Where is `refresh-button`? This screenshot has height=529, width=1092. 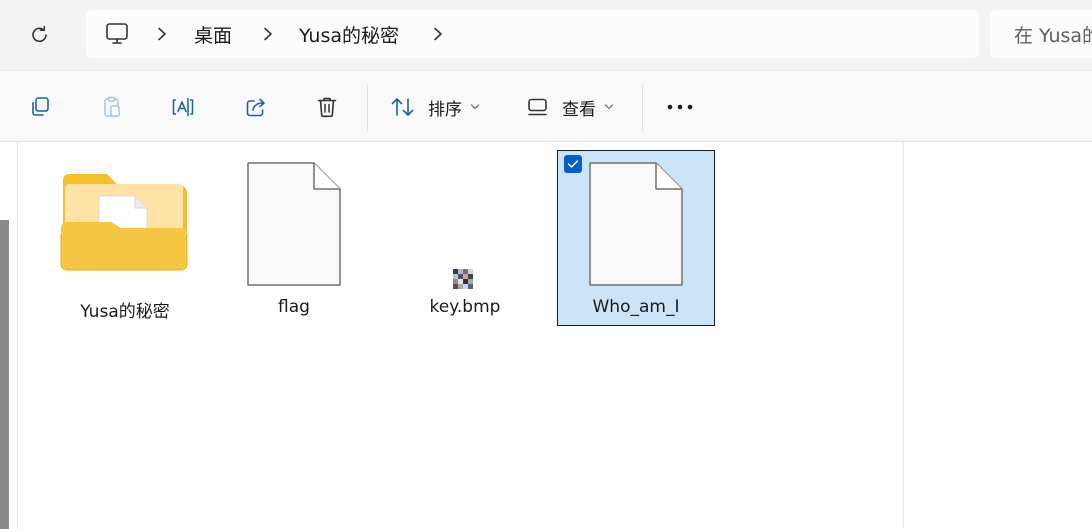 refresh-button is located at coordinates (40, 35).